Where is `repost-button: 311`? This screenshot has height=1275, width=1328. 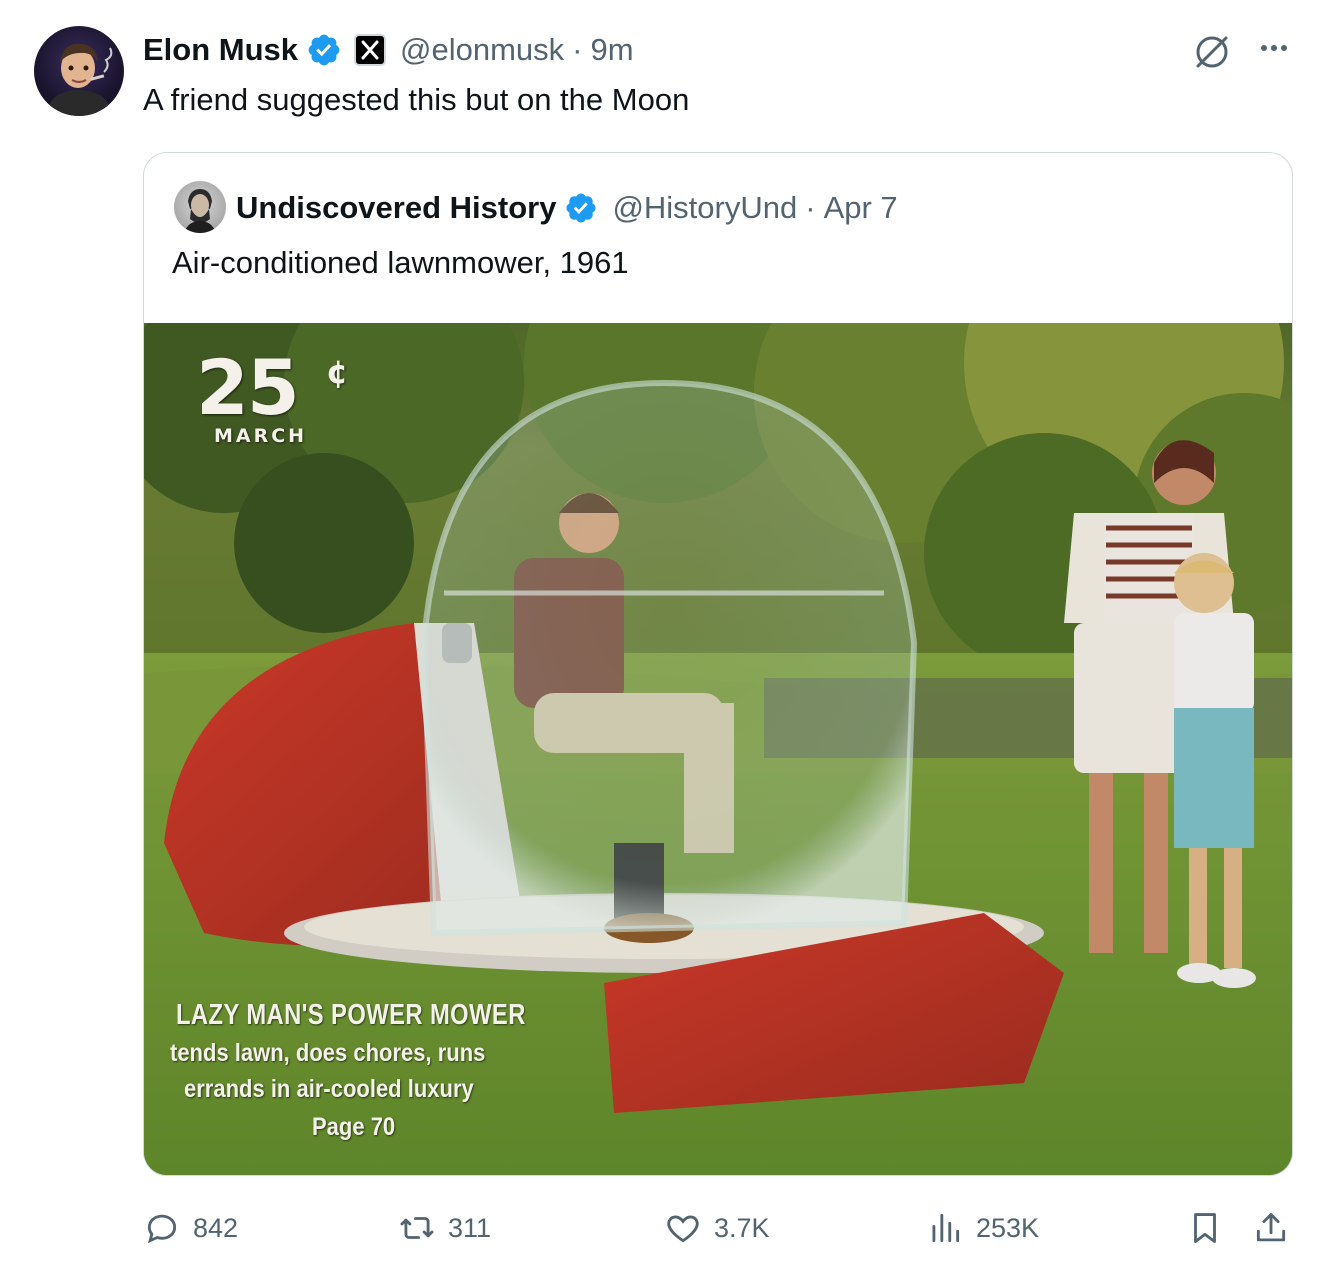
repost-button: 311 is located at coordinates (444, 1228).